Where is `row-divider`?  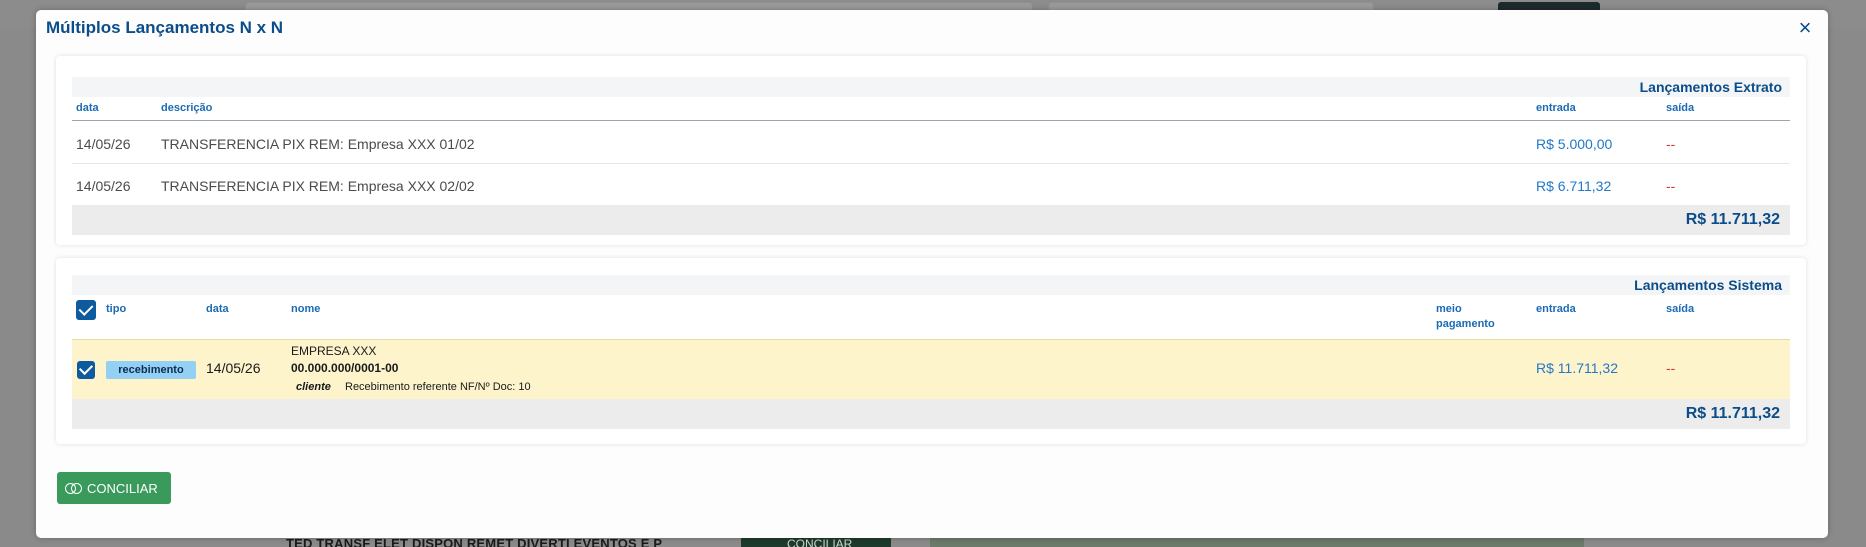 row-divider is located at coordinates (931, 163).